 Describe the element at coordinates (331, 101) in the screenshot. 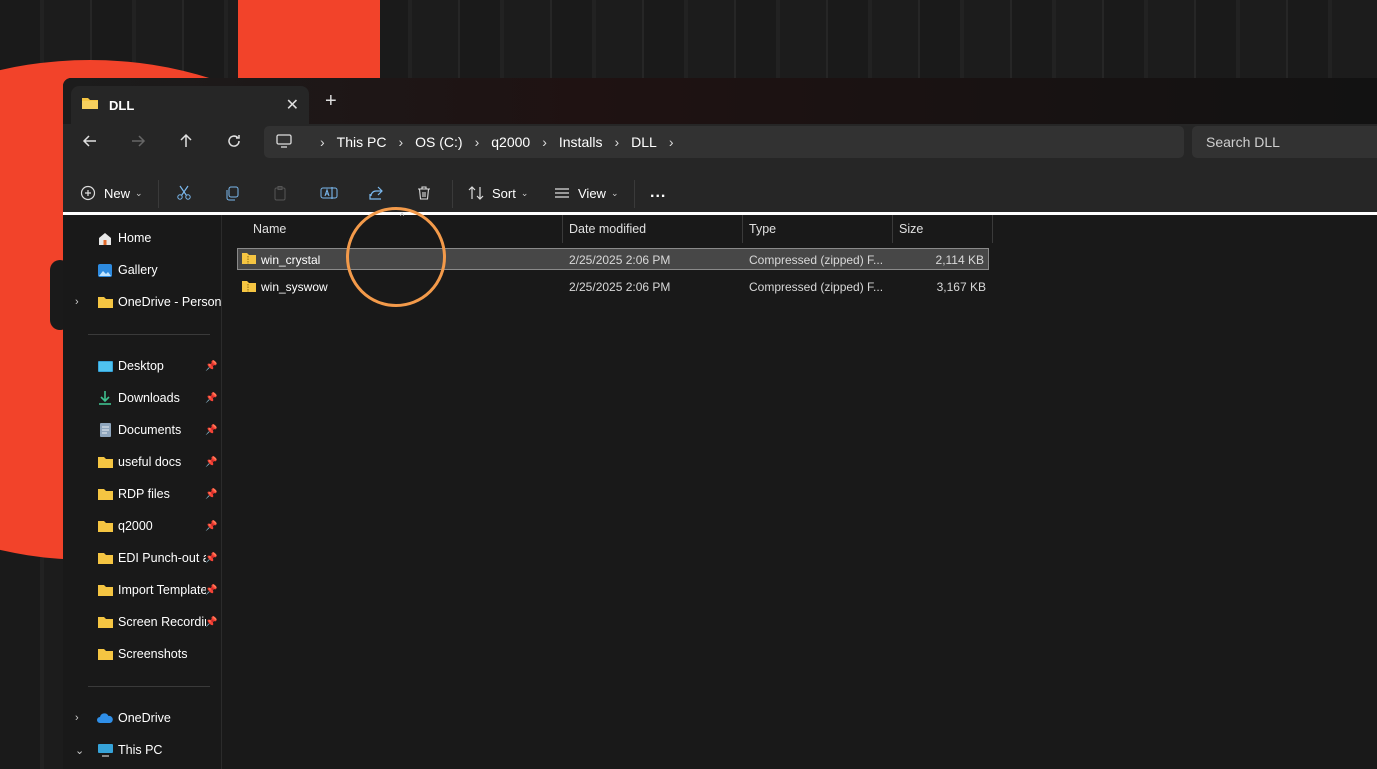

I see `new-tab-button: +` at that location.